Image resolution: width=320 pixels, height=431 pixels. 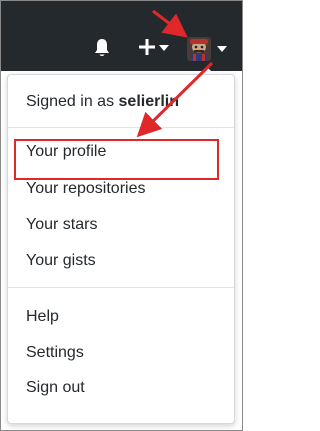 I want to click on username: selierlin, so click(x=148, y=101).